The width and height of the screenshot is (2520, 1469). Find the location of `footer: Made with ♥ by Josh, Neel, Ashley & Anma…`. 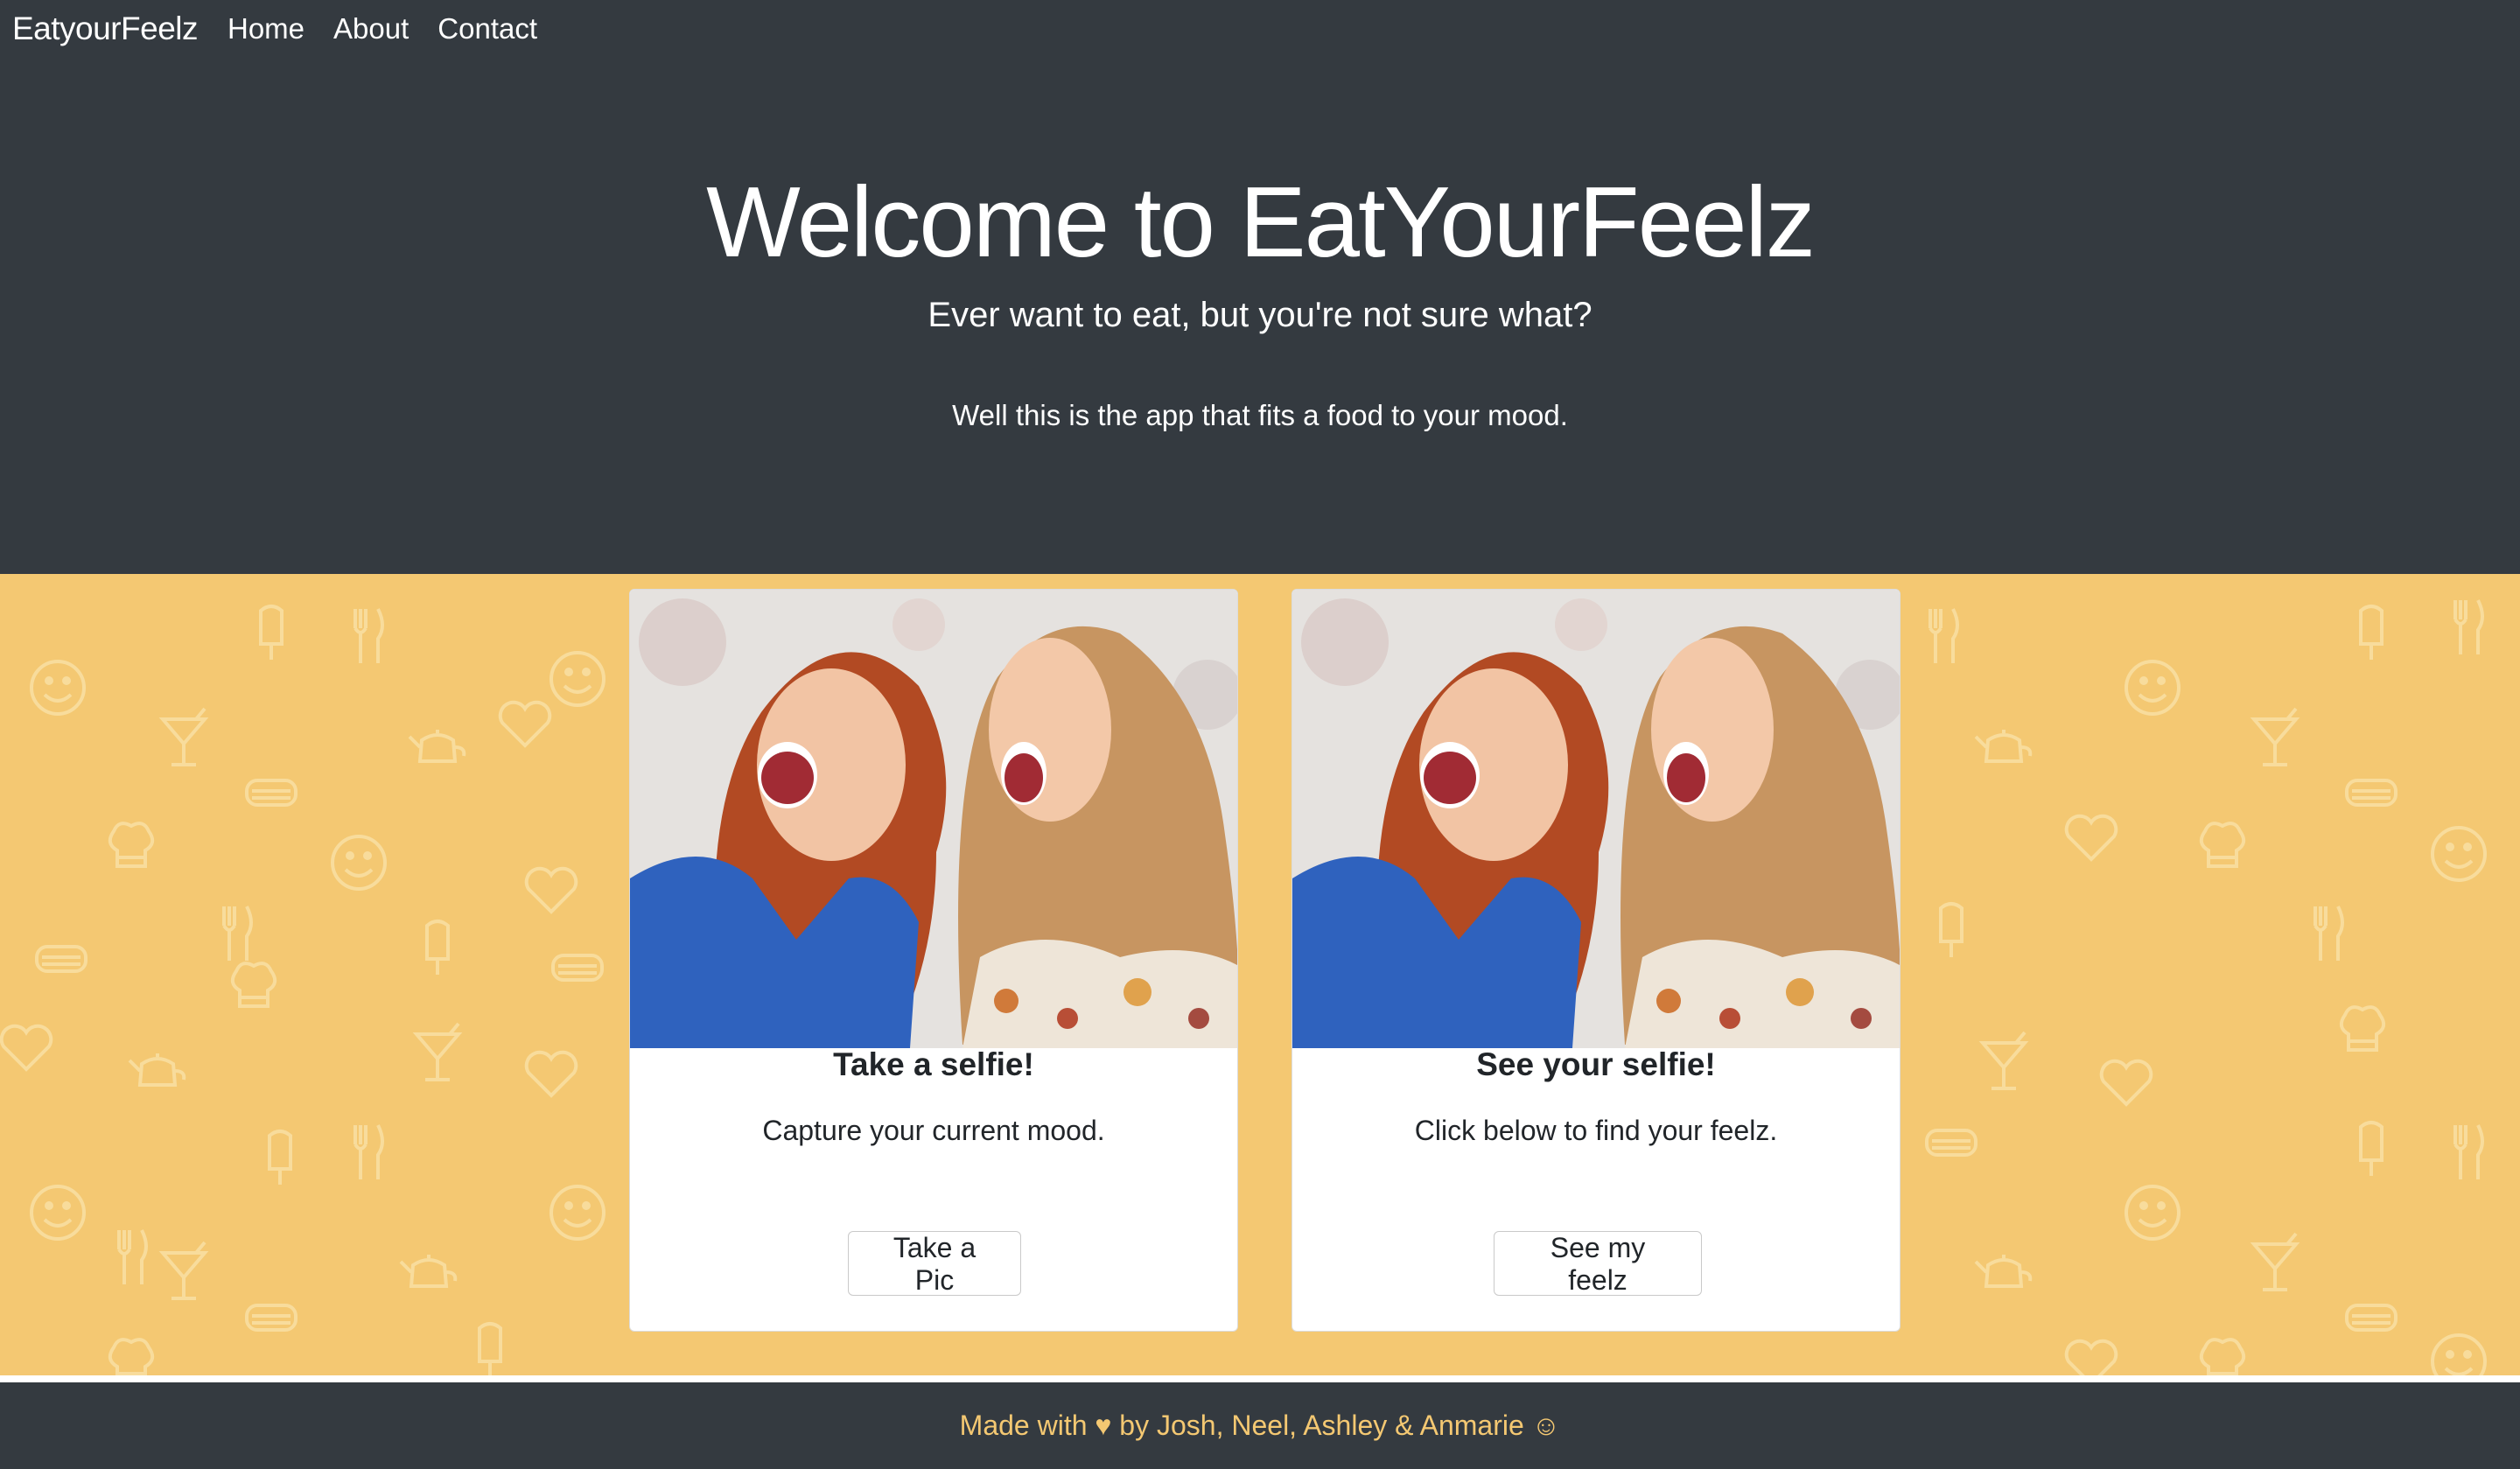

footer: Made with ♥ by Josh, Neel, Ashley & Anma… is located at coordinates (1260, 1426).